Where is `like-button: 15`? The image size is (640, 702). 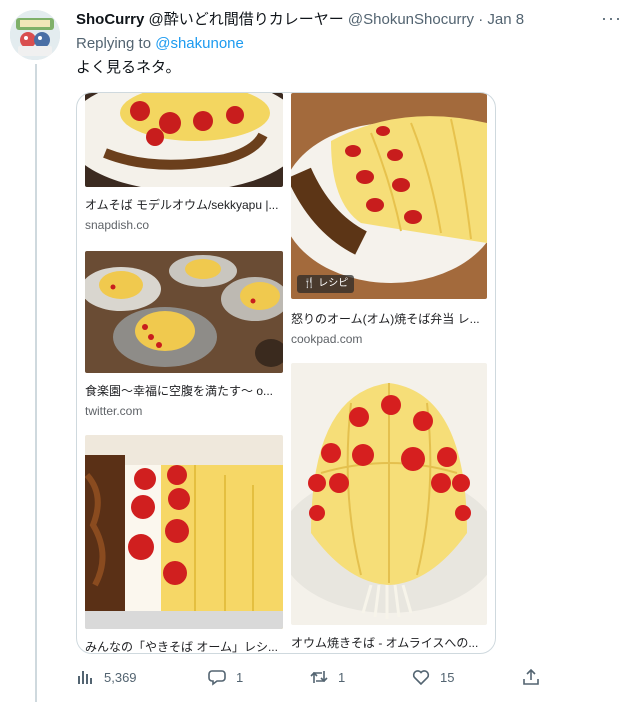
like-button: 15 is located at coordinates (433, 677).